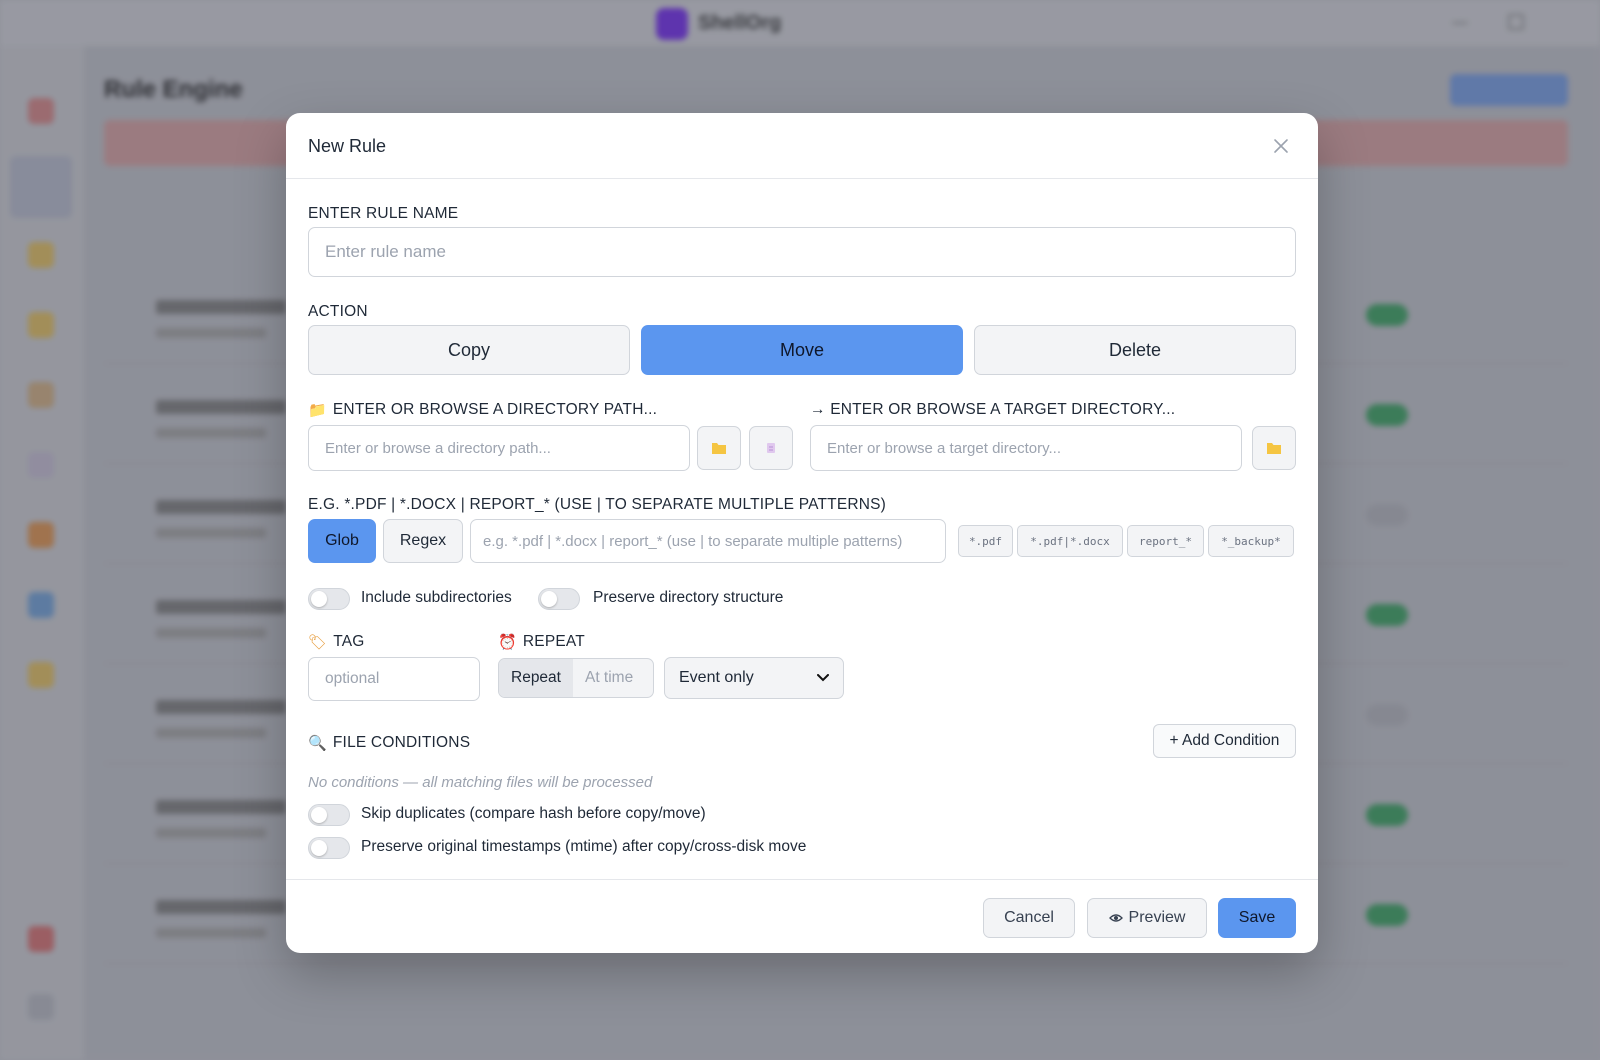  I want to click on schedule-select-value: Event only, so click(716, 677).